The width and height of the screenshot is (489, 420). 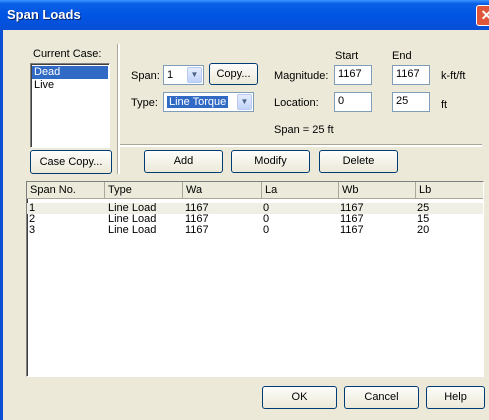 I want to click on column-header-span-no: Span No., so click(x=66, y=190).